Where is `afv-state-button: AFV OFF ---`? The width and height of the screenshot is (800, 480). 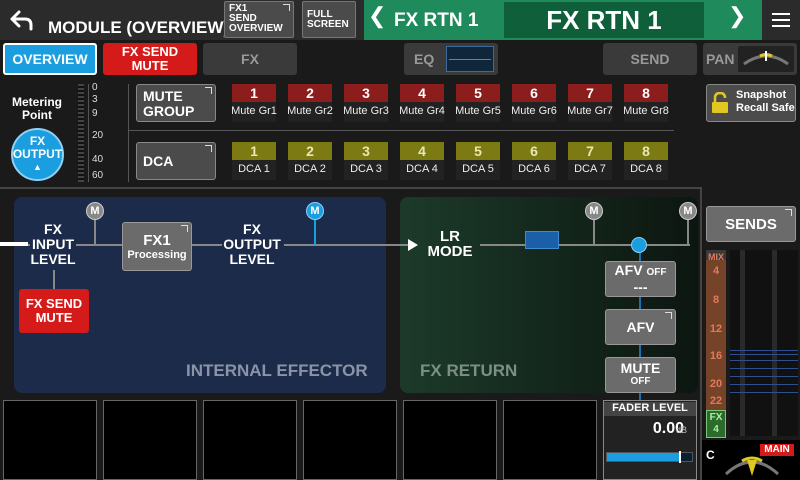
afv-state-button: AFV OFF --- is located at coordinates (640, 279).